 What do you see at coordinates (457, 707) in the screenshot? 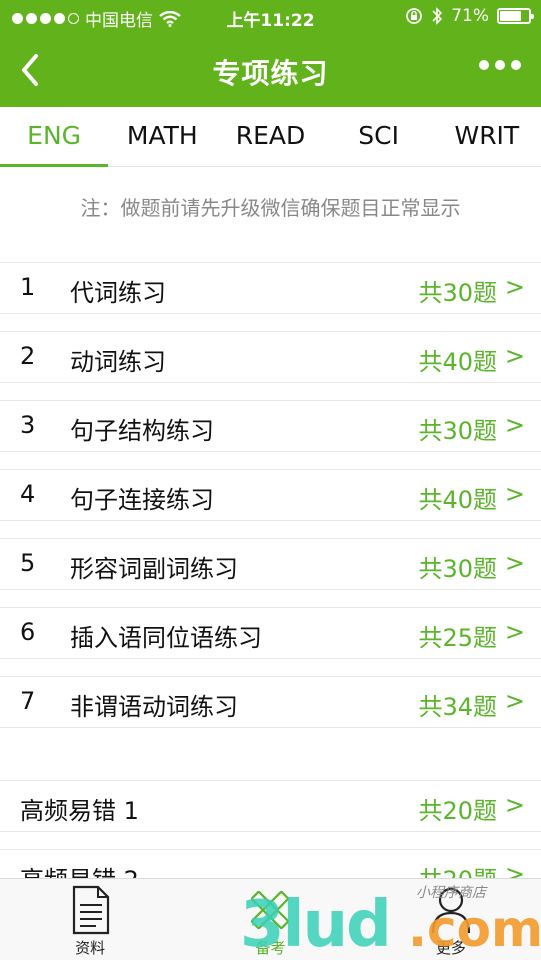
I see `item-count: 共34题` at bounding box center [457, 707].